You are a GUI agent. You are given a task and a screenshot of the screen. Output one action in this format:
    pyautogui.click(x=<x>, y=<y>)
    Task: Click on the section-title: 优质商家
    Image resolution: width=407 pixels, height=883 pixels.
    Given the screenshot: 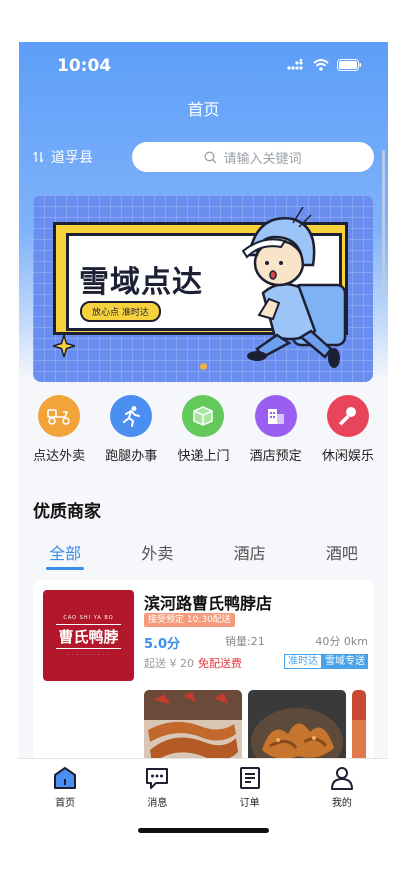 What is the action you would take?
    pyautogui.click(x=67, y=512)
    